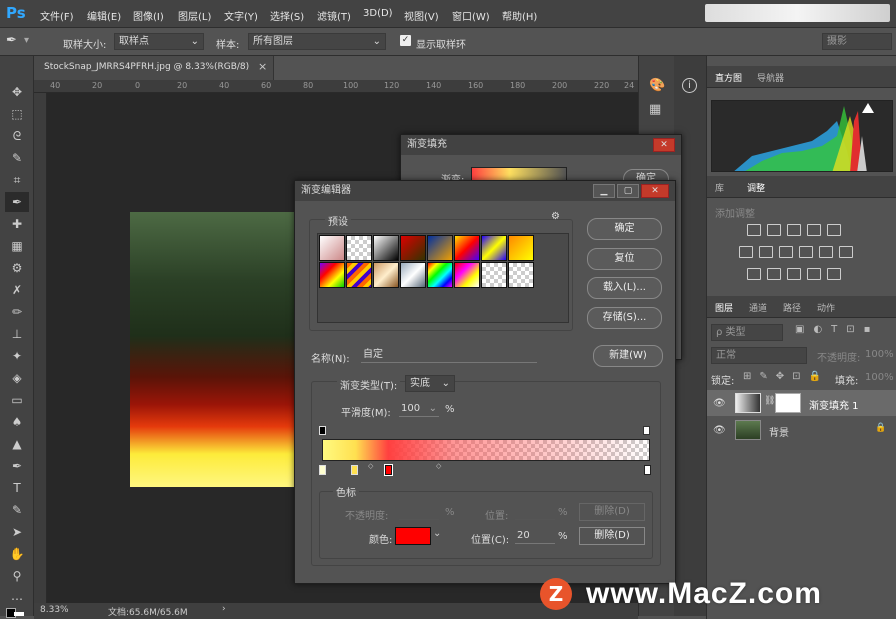  What do you see at coordinates (826, 307) in the screenshot?
I see `tab-actions: 动作` at bounding box center [826, 307].